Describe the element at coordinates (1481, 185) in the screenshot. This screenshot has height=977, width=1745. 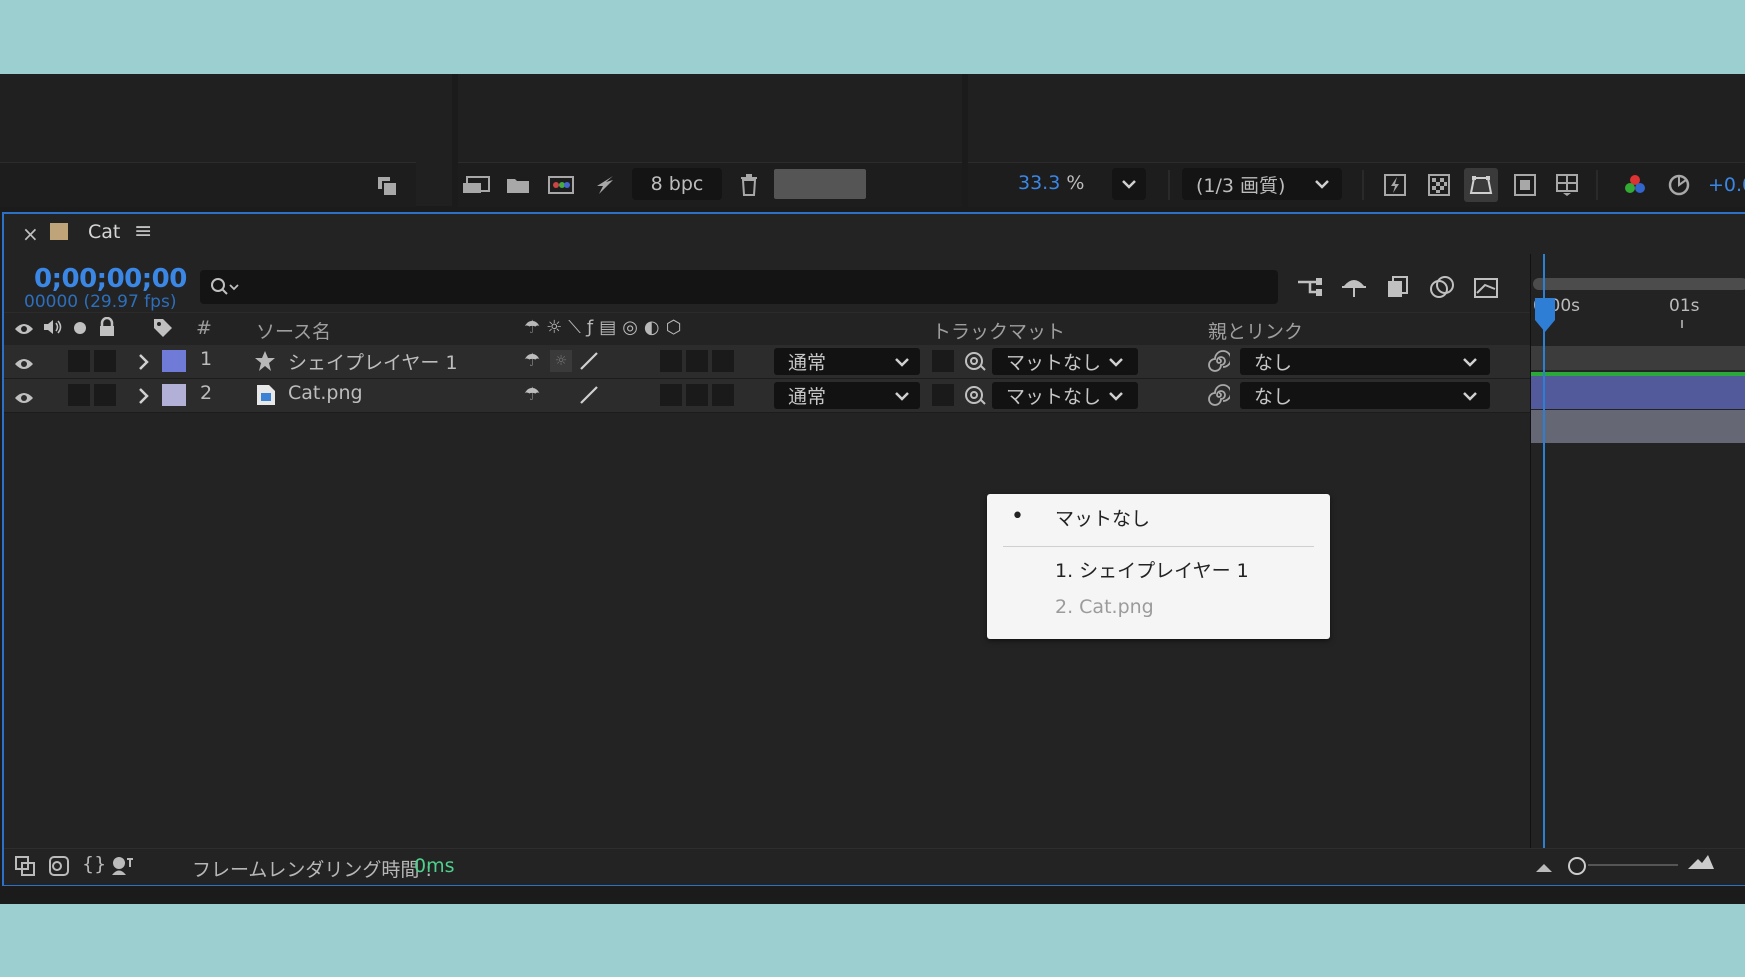
I see `mask-visibility-icon` at that location.